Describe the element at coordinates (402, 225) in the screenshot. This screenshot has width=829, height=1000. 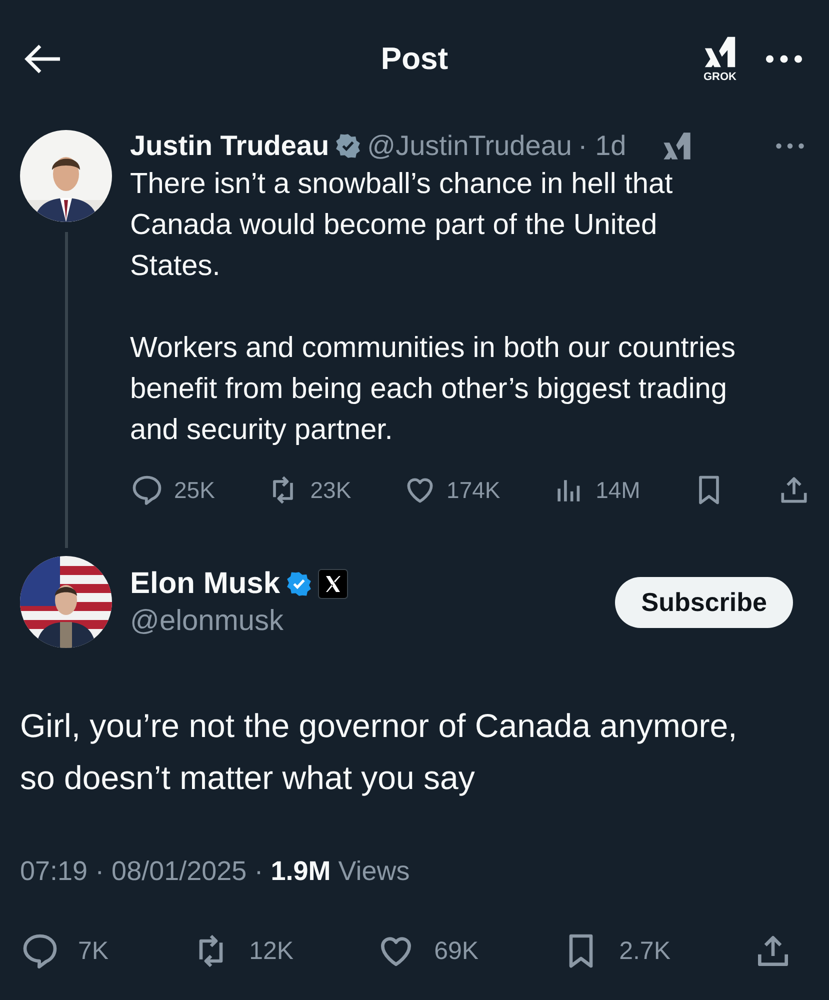
I see `post-text: There isn’t a snowball’s chance in hell that Canada would become part of the United States.` at that location.